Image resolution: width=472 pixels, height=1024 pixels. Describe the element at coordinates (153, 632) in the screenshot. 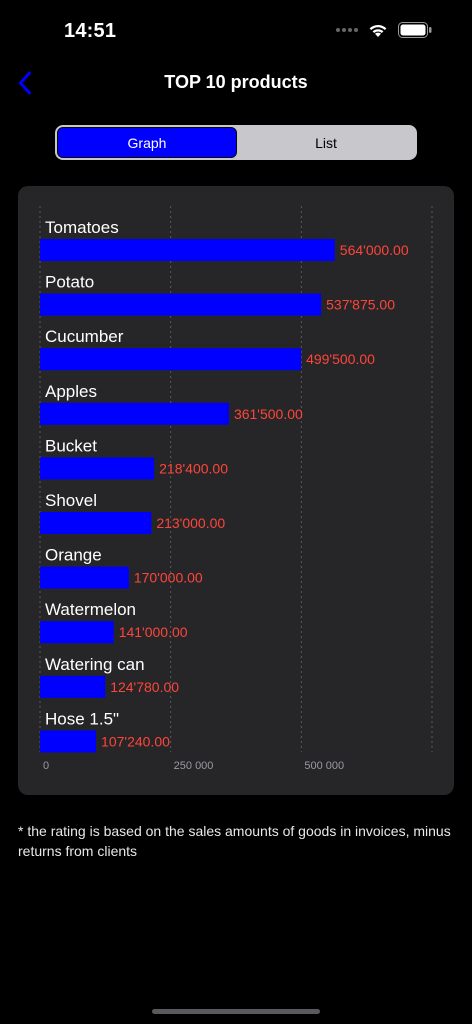

I see `value-label: 141'000.00` at that location.